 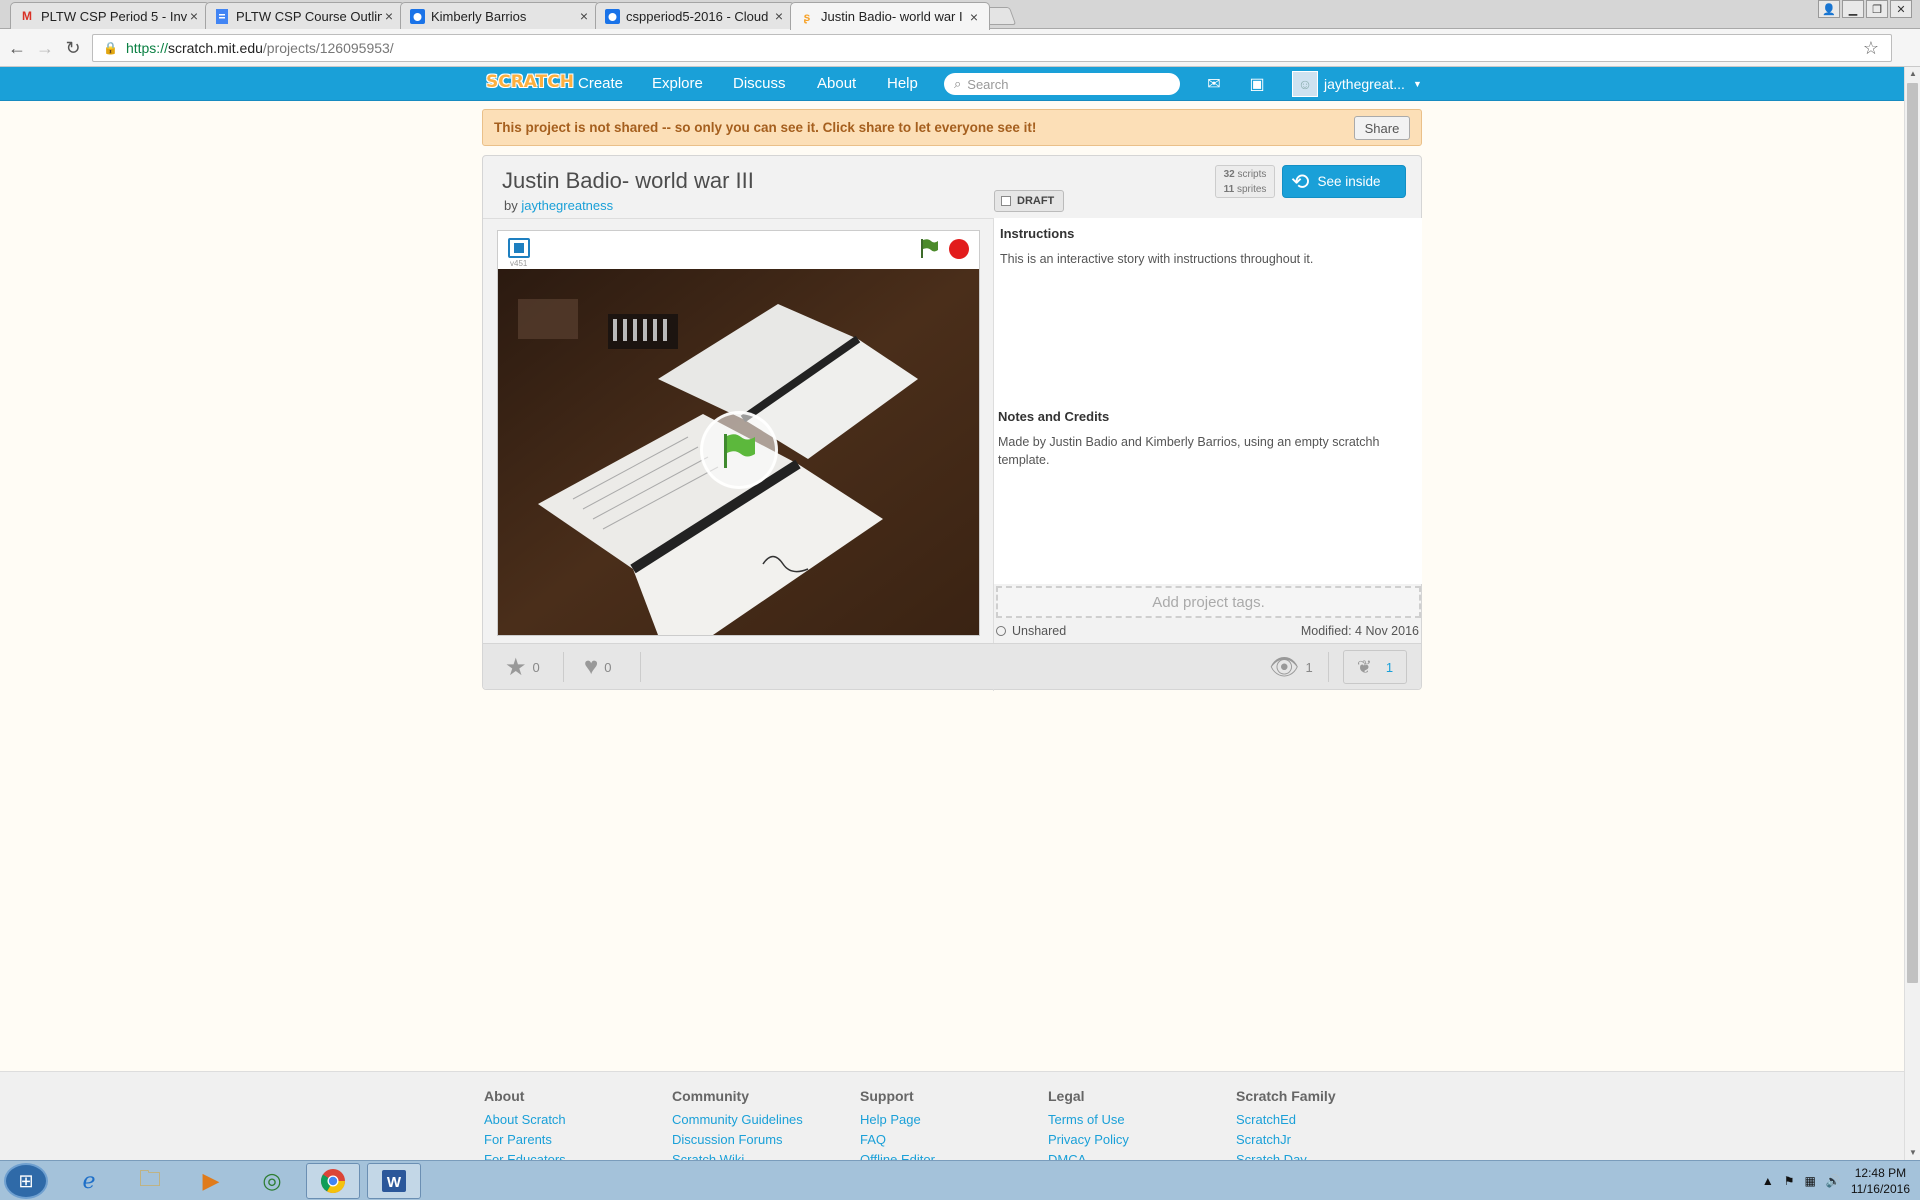 What do you see at coordinates (1300, 181) in the screenshot?
I see `remix-arrows-icon: ⟲` at bounding box center [1300, 181].